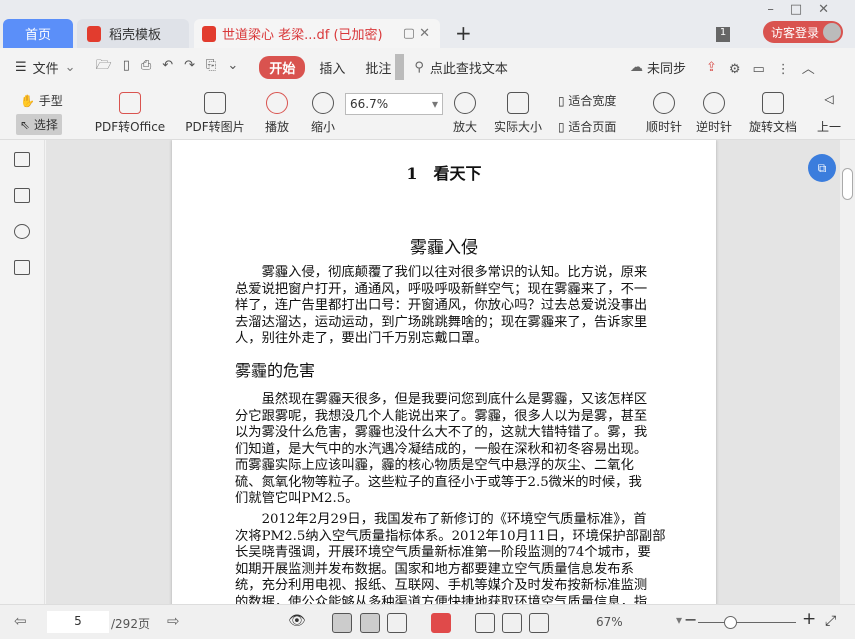  Describe the element at coordinates (50, 101) in the screenshot. I see `hand-label: 手型` at that location.